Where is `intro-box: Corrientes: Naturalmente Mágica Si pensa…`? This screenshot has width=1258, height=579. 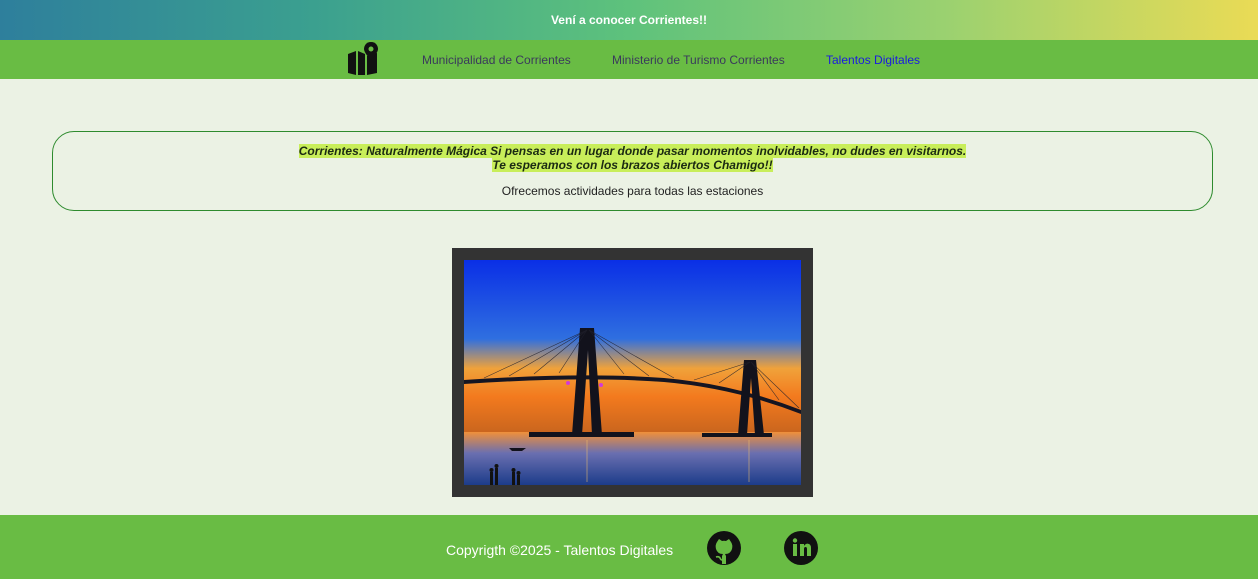
intro-box: Corrientes: Naturalmente Mágica Si pensa… is located at coordinates (632, 171).